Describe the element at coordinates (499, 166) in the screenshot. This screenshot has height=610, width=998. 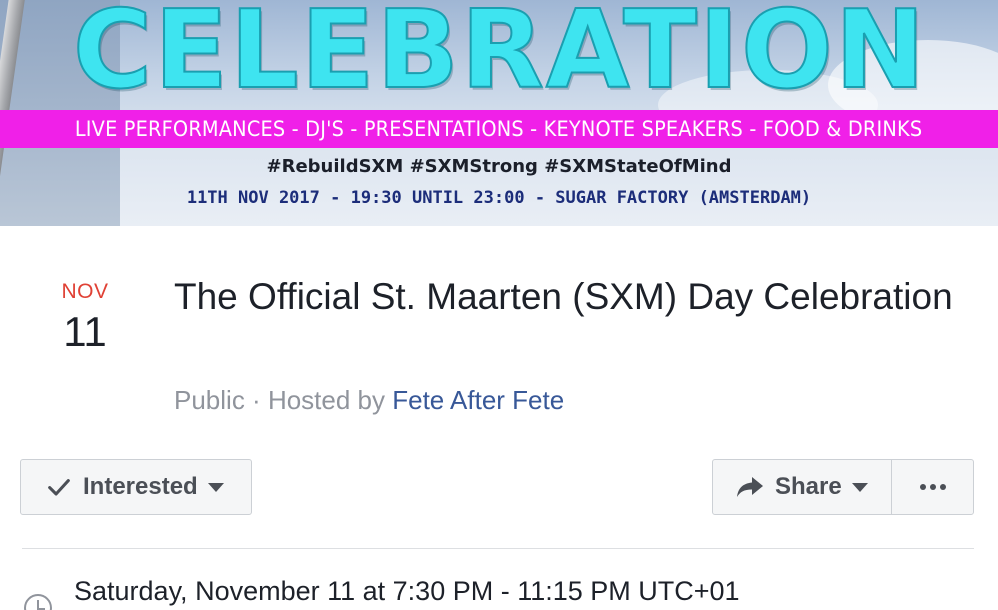
I see `cover-hashtags: #RebuildSXM #SXMStrong #SXMStateOfMind` at that location.